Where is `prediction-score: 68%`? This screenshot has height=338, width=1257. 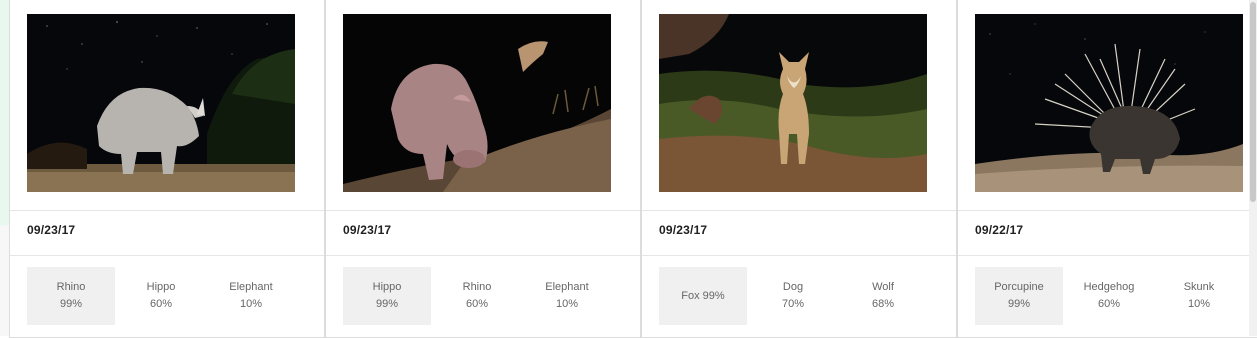
prediction-score: 68% is located at coordinates (883, 304).